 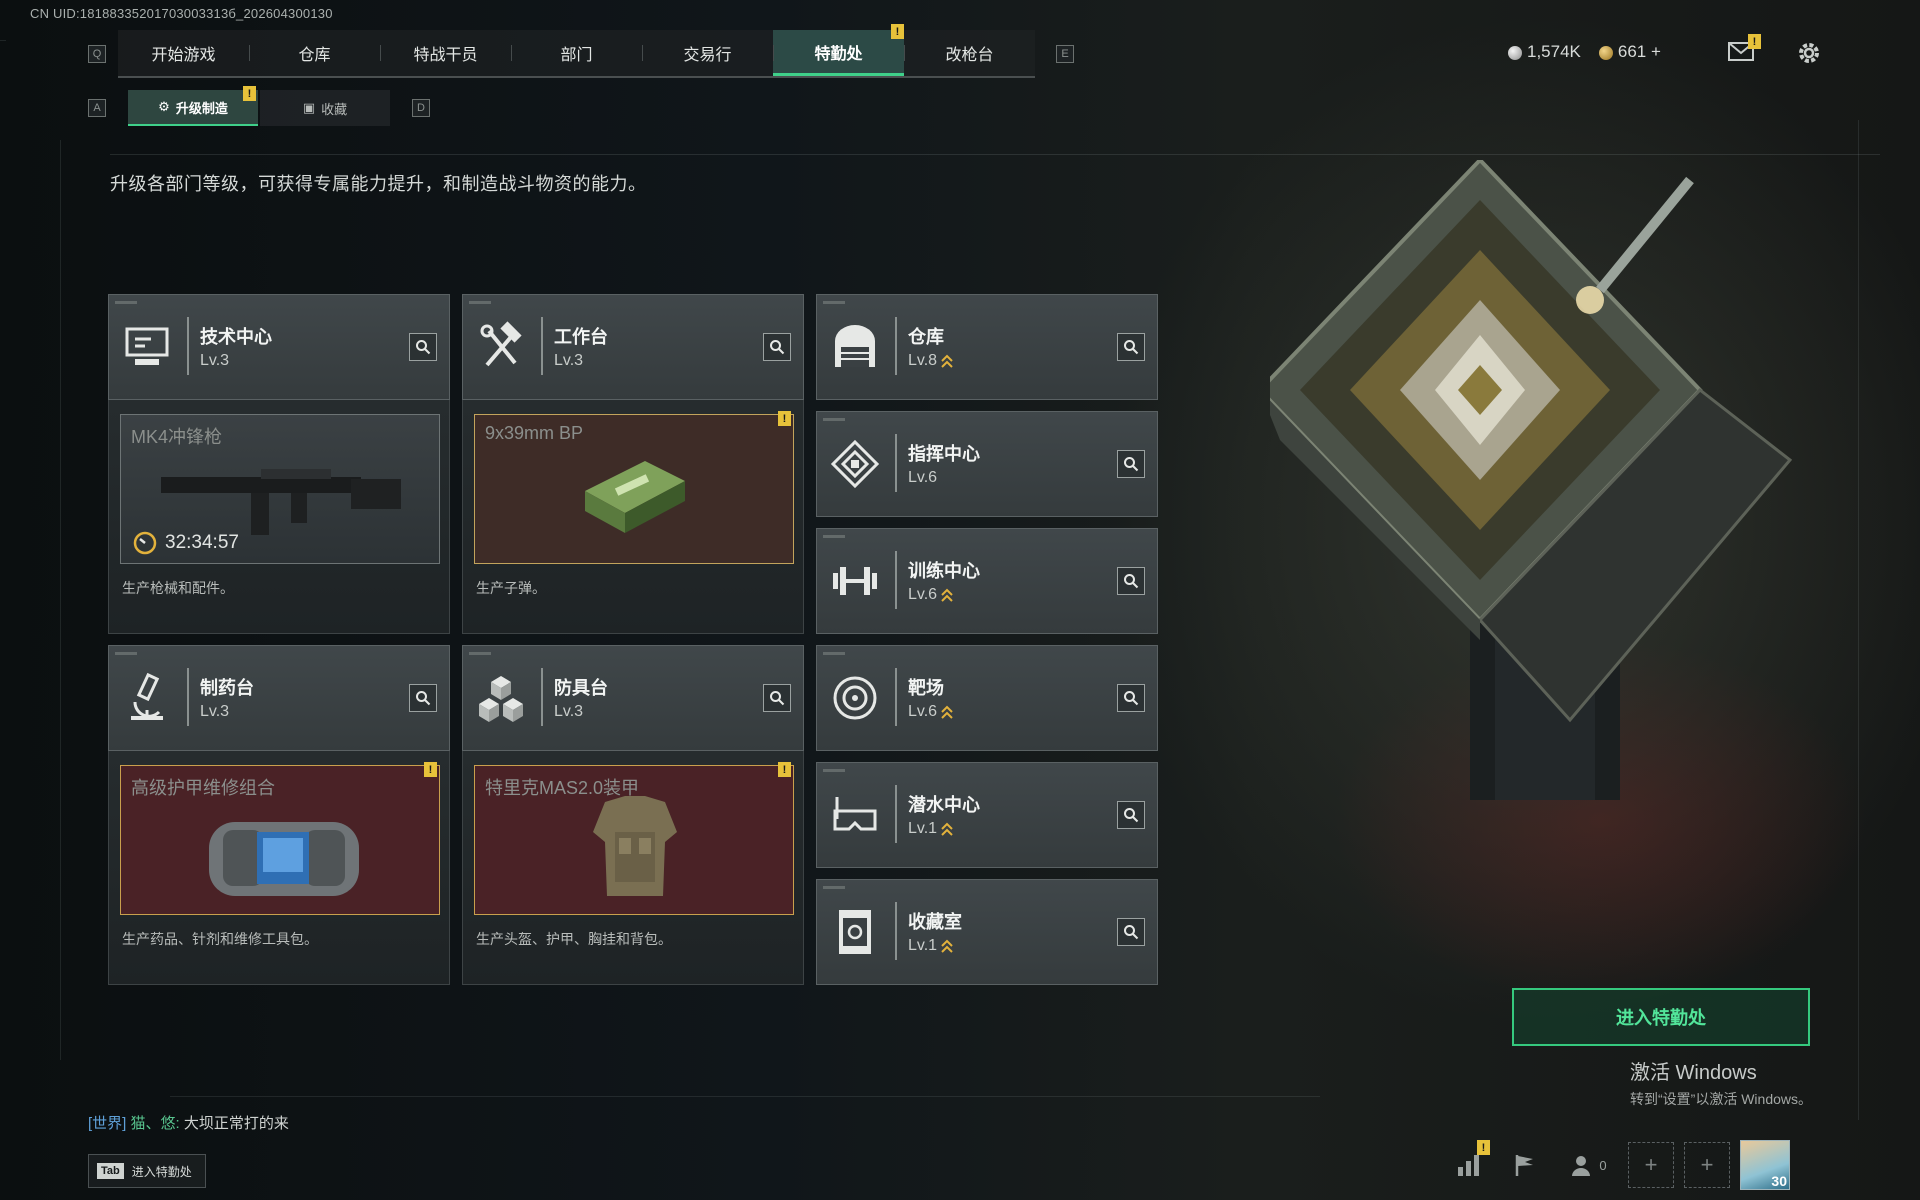 I want to click on gold-add-button: +, so click(x=1656, y=51).